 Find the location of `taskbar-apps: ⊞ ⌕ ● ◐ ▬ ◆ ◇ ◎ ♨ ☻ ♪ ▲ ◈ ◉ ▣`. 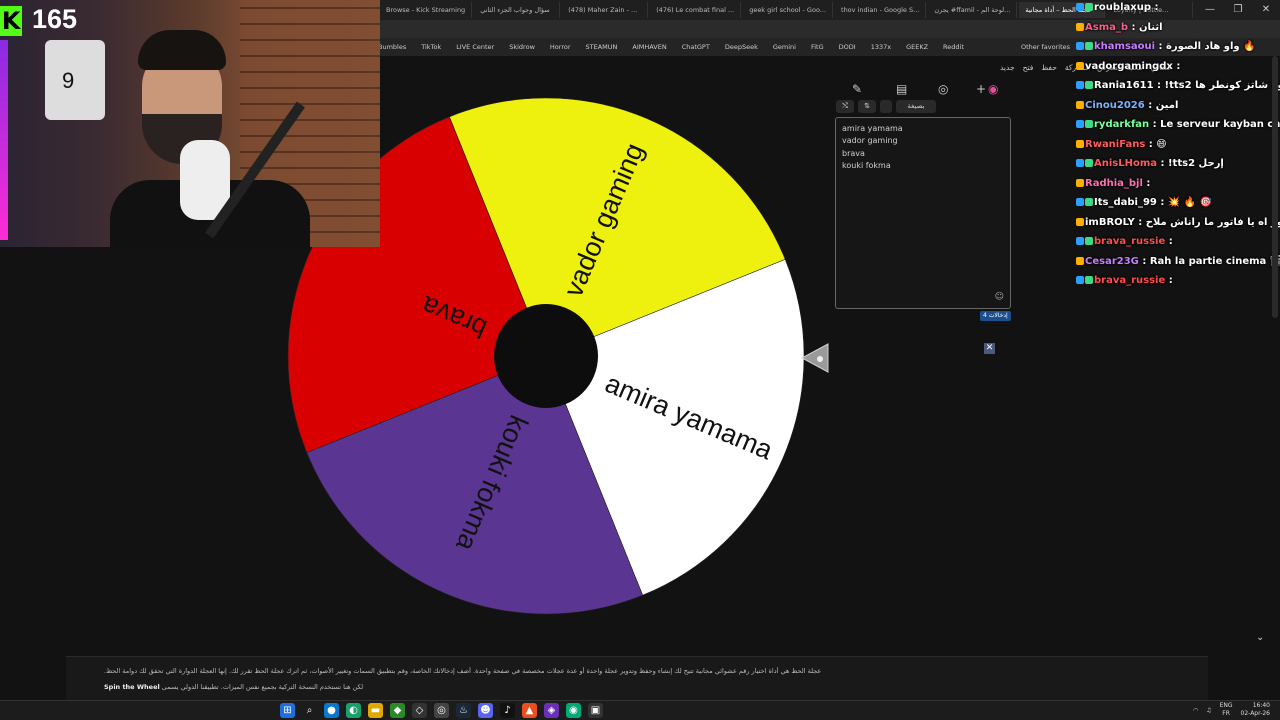

taskbar-apps: ⊞ ⌕ ● ◐ ▬ ◆ ◇ ◎ ♨ ☻ ♪ ▲ ◈ ◉ ▣ is located at coordinates (441, 710).